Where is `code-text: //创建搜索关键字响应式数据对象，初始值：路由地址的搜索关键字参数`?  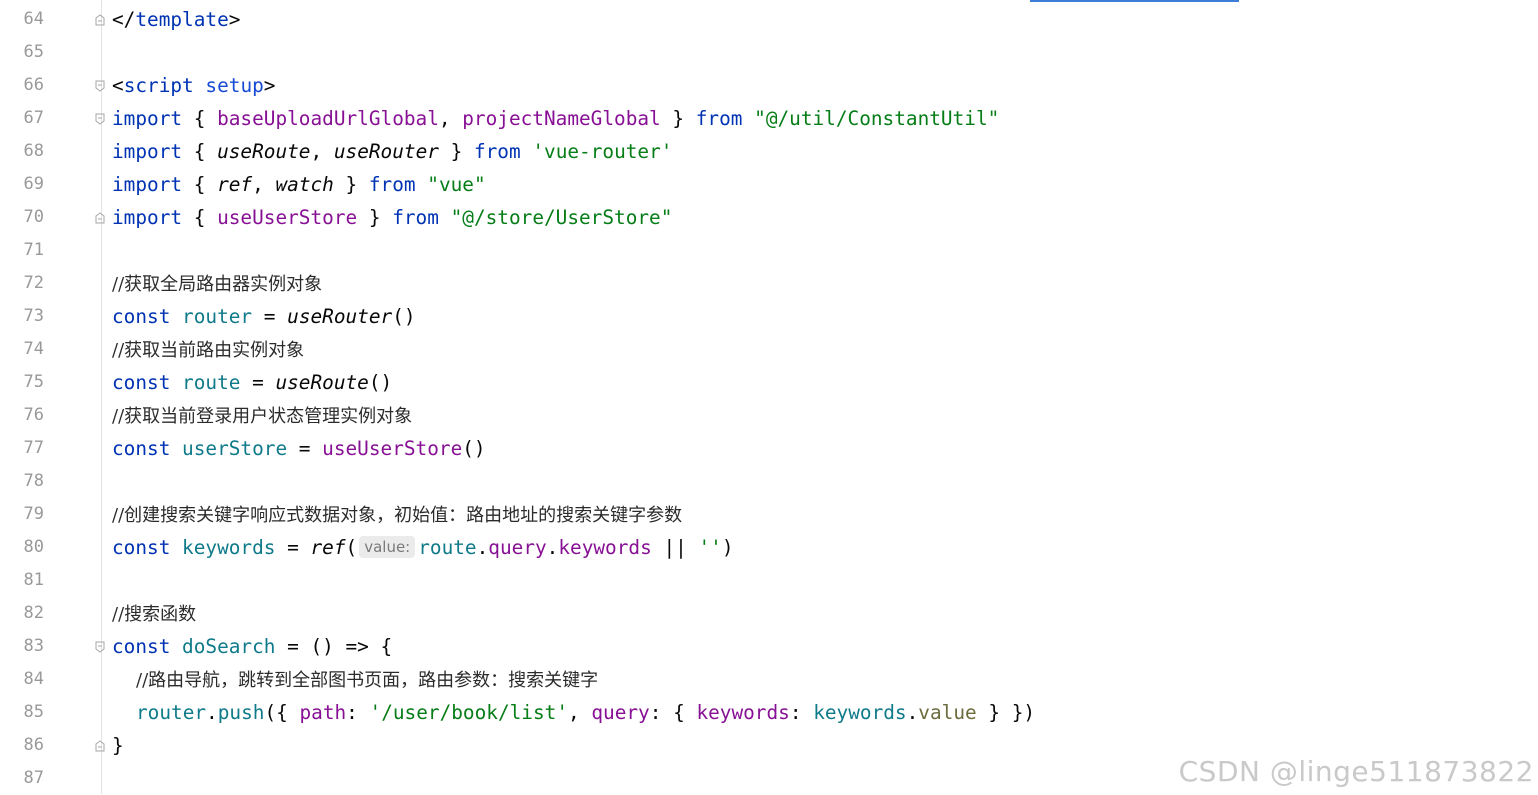
code-text: //创建搜索关键字响应式数据对象，初始值：路由地址的搜索关键字参数 is located at coordinates (397, 515).